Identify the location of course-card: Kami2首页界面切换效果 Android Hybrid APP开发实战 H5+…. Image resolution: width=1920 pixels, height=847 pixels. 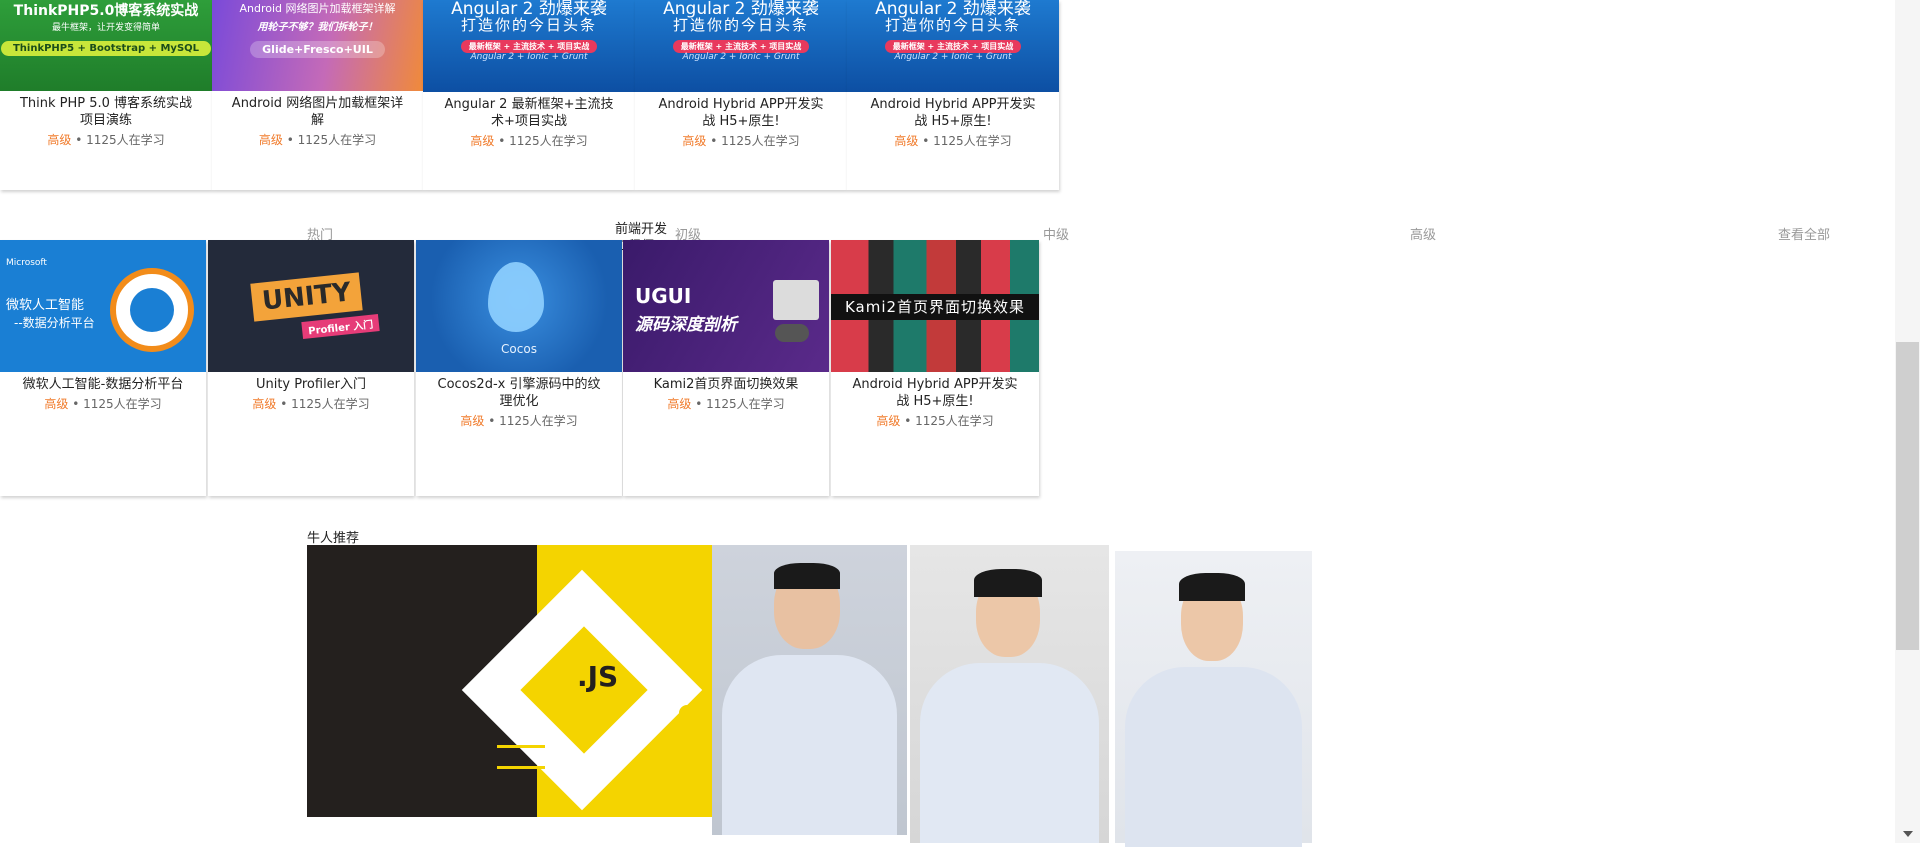
(935, 368).